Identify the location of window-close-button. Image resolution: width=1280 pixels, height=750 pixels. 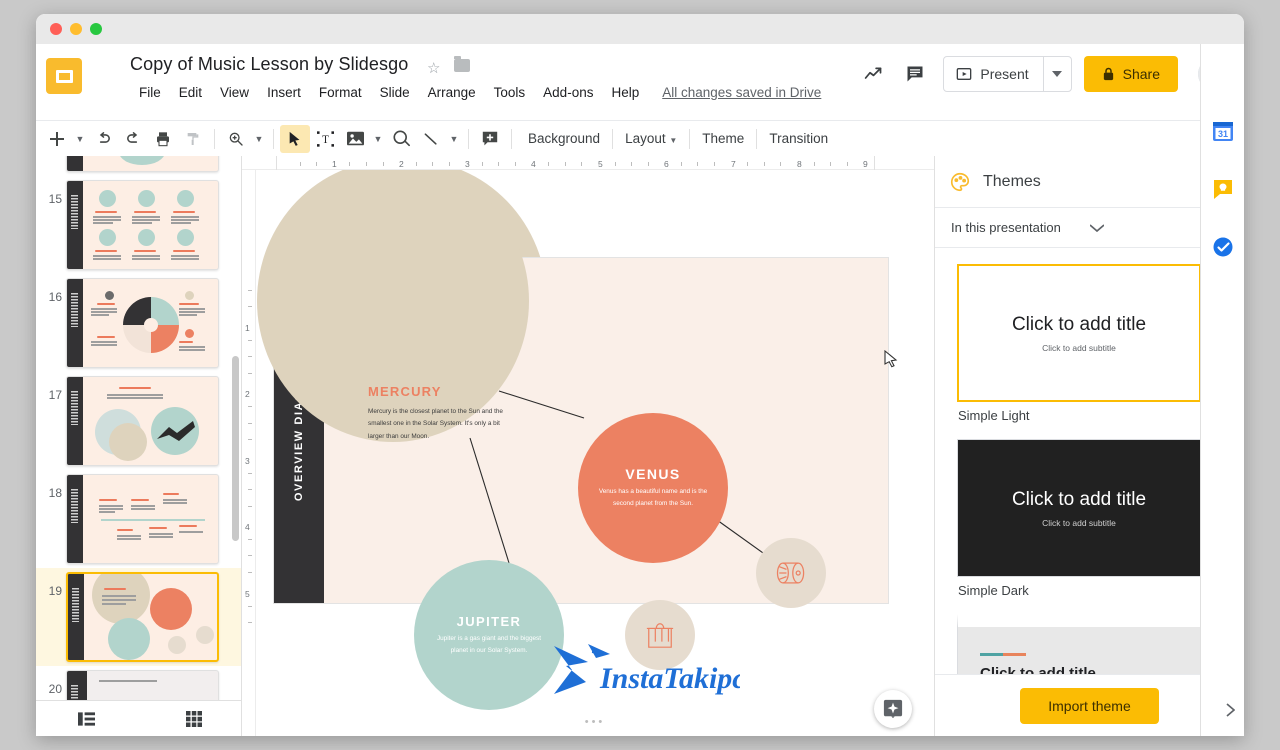
(56, 29).